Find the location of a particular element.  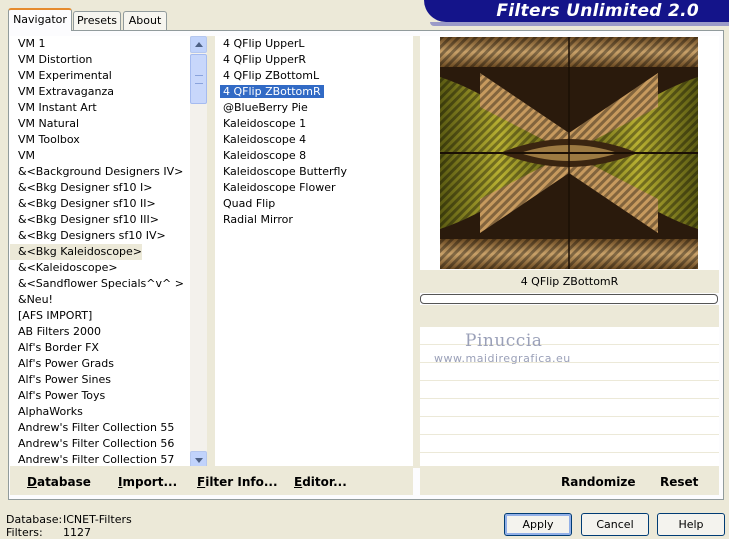

category-item: &<Bkg Kaleidoscope> is located at coordinates (76, 252).